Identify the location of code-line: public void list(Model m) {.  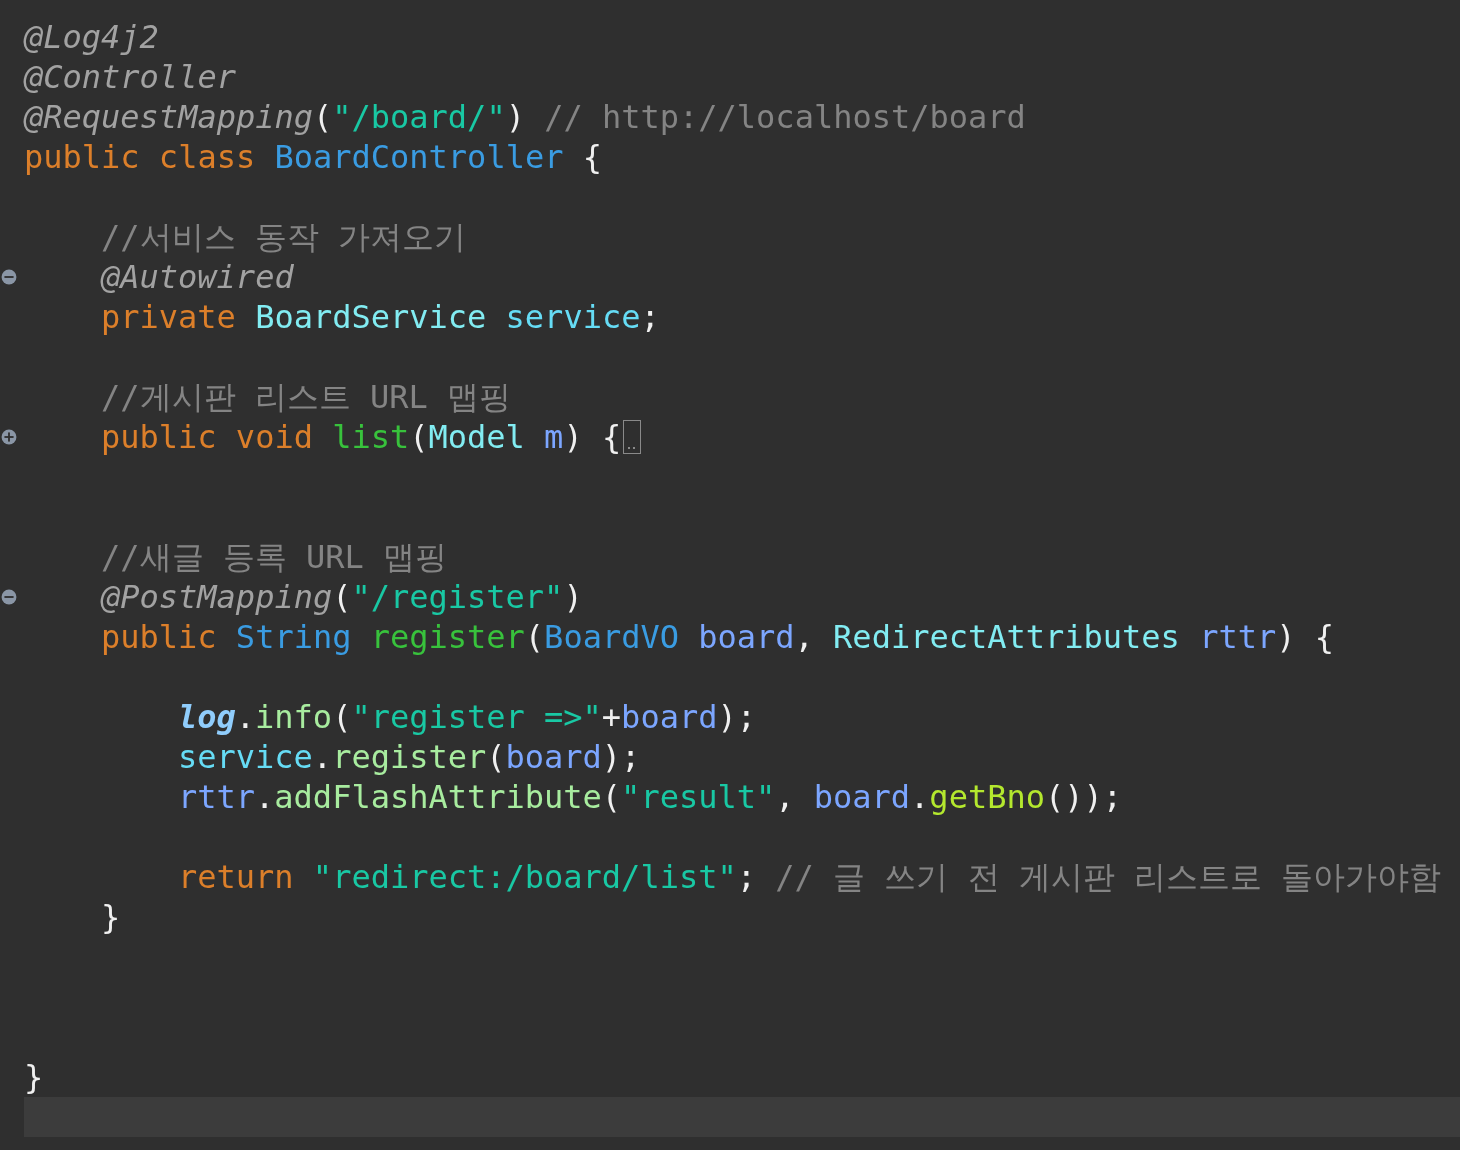
(361, 437).